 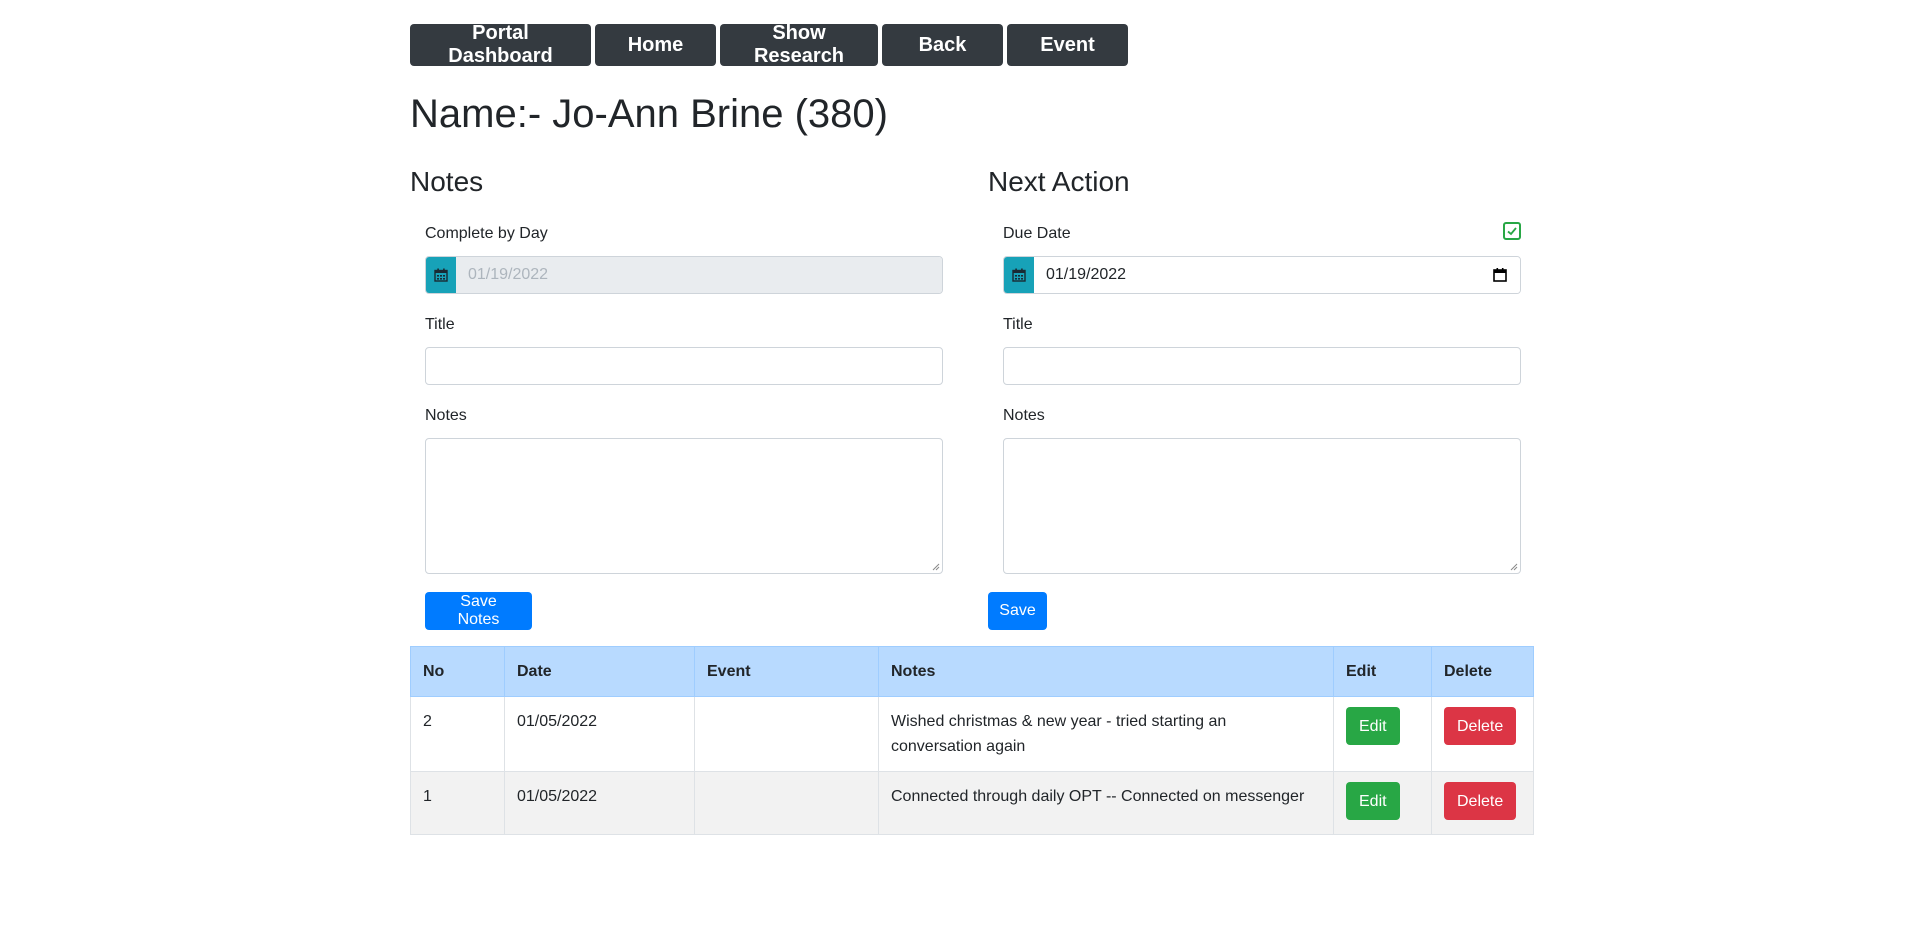 What do you see at coordinates (1017, 611) in the screenshot?
I see `save-next-action-button: Save` at bounding box center [1017, 611].